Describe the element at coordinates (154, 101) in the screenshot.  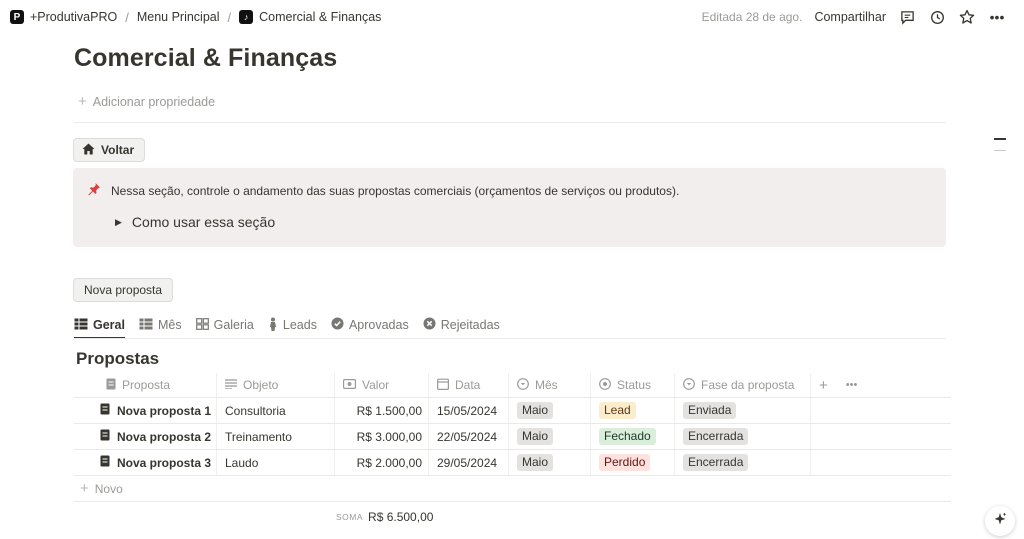
I see `add-property-label: Adicionar propriedade` at that location.